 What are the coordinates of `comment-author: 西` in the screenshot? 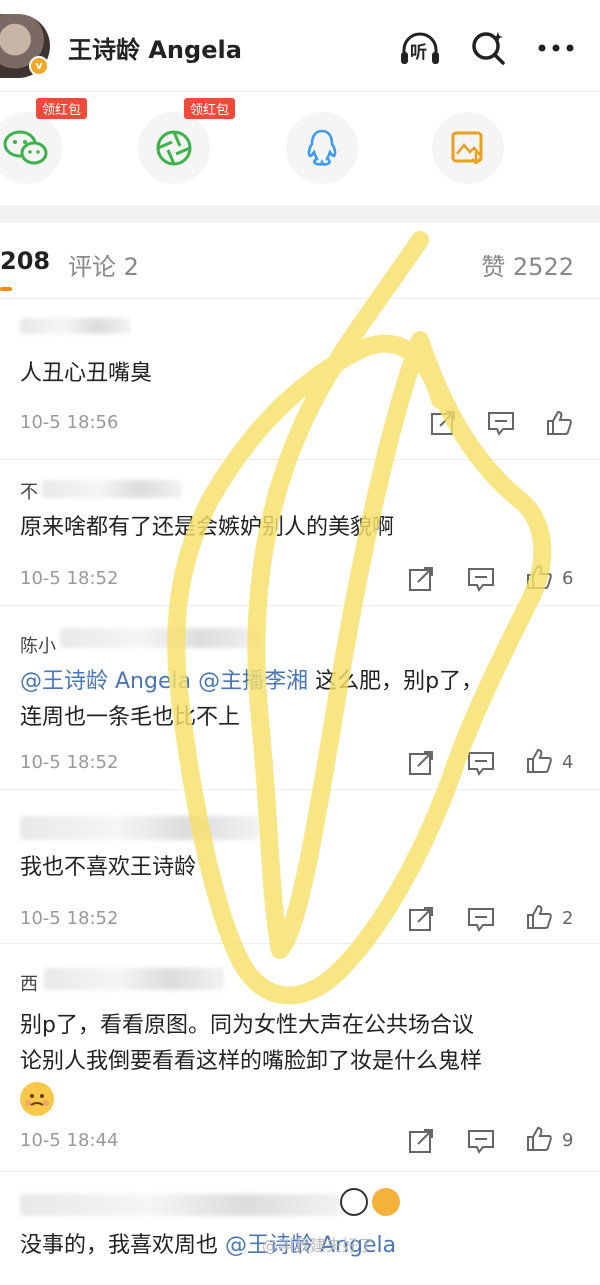 It's located at (29, 983).